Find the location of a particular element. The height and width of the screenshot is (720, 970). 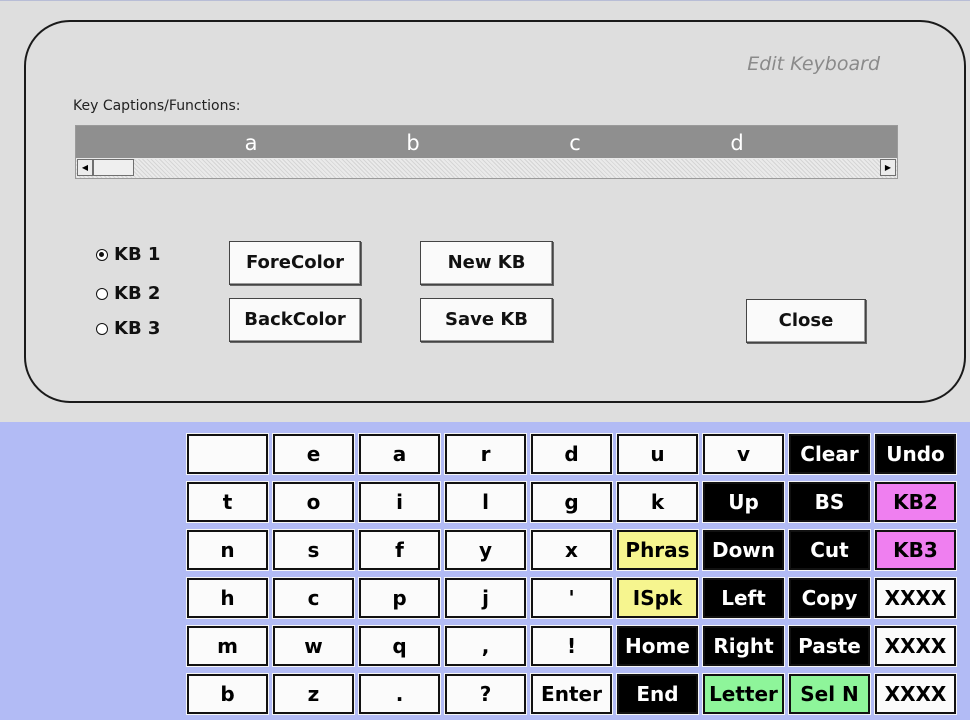

caption-row: a b c d is located at coordinates (486, 142).